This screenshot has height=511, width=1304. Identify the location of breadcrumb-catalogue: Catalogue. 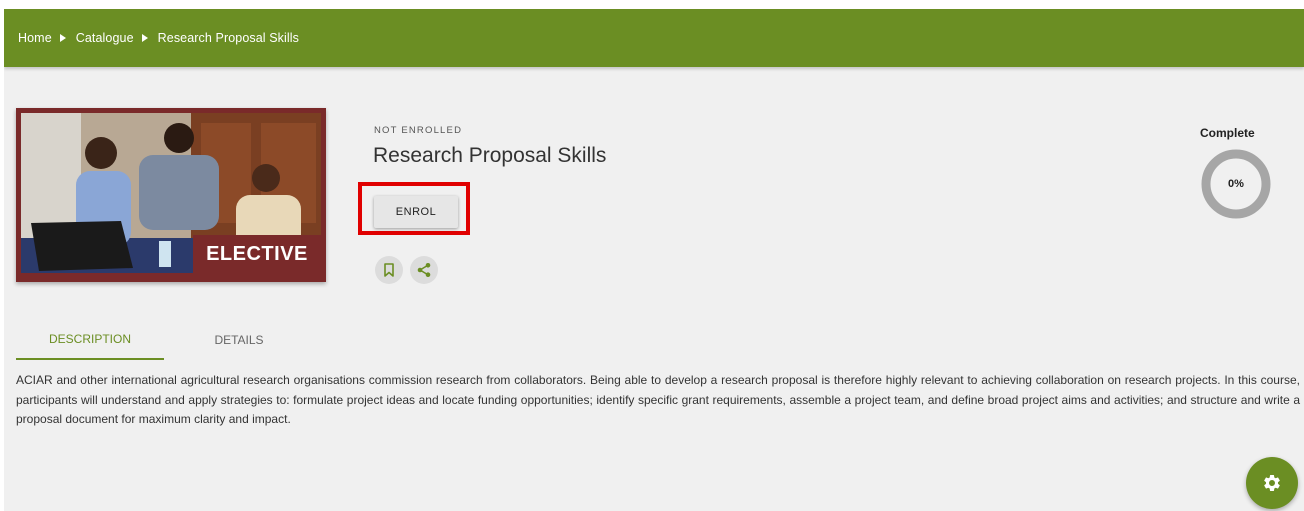
(105, 38).